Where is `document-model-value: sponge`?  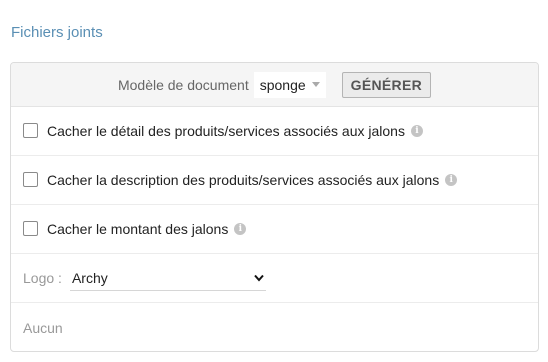 document-model-value: sponge is located at coordinates (282, 84).